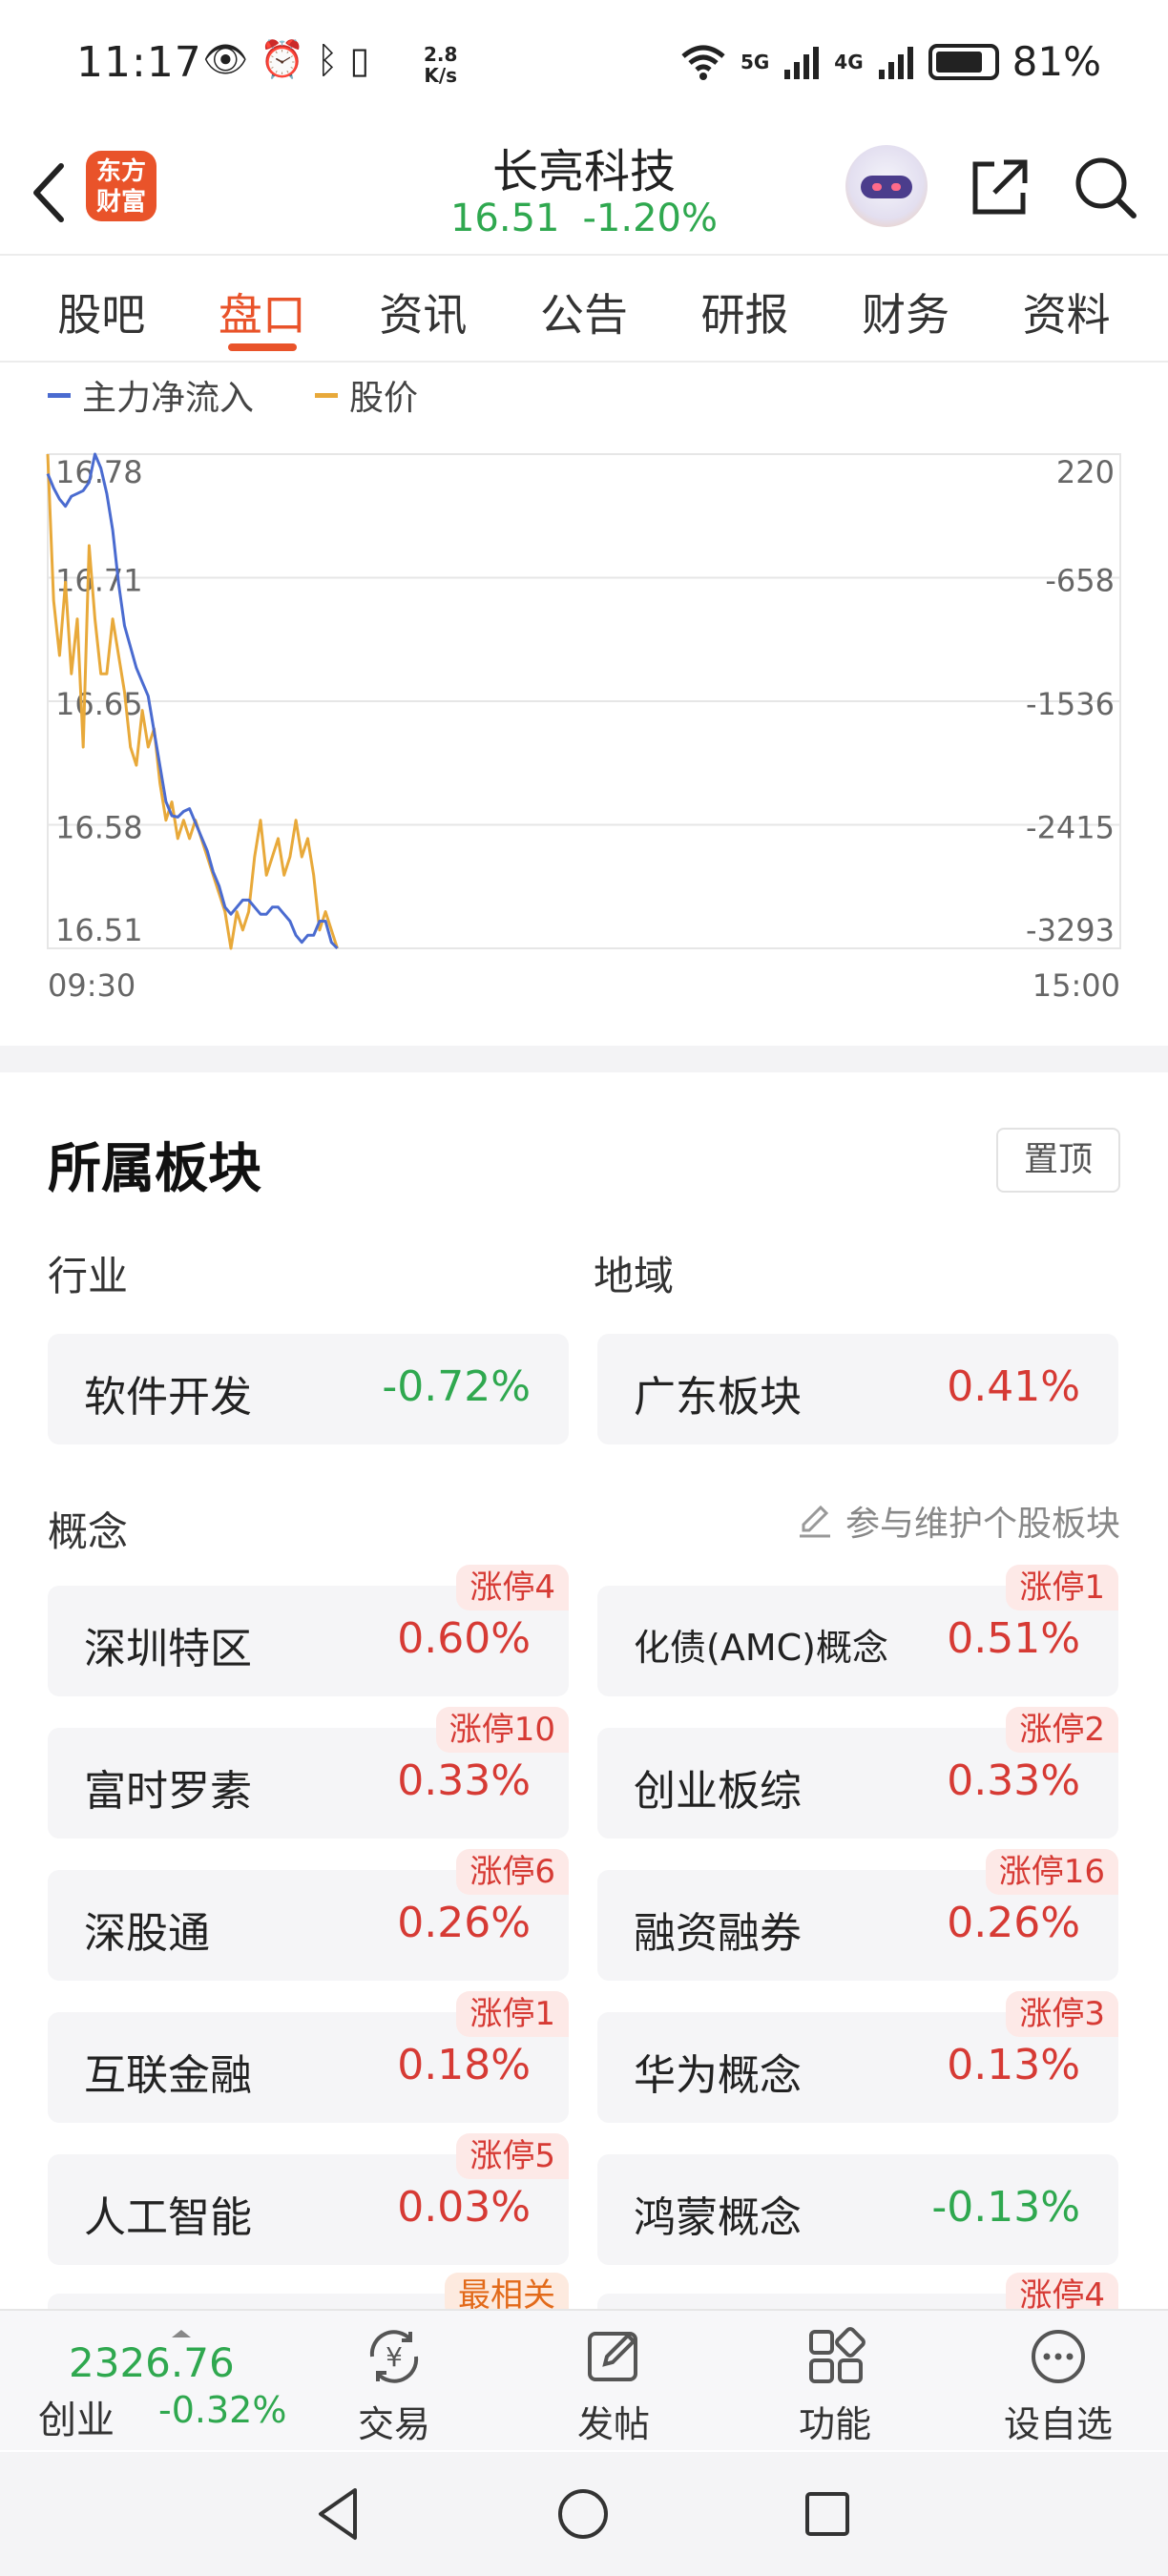  Describe the element at coordinates (168, 1649) in the screenshot. I see `concept-name: 深圳特区` at that location.